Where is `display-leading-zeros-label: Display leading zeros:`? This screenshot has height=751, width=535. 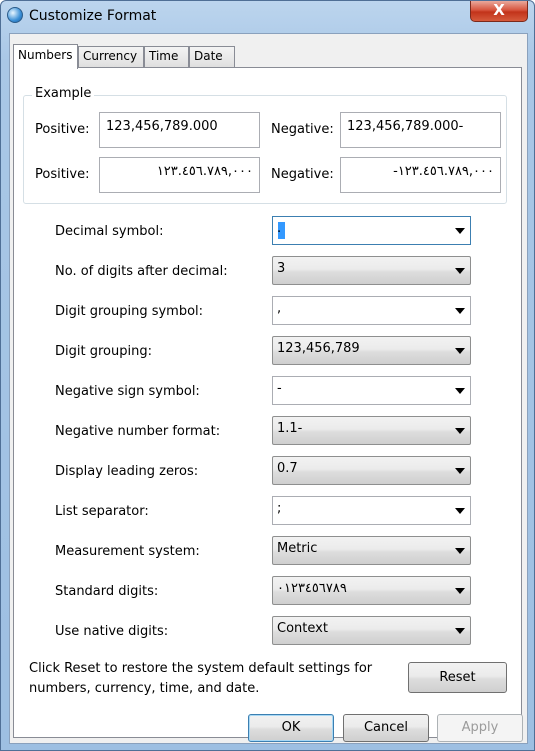
display-leading-zeros-label: Display leading zeros: is located at coordinates (127, 471).